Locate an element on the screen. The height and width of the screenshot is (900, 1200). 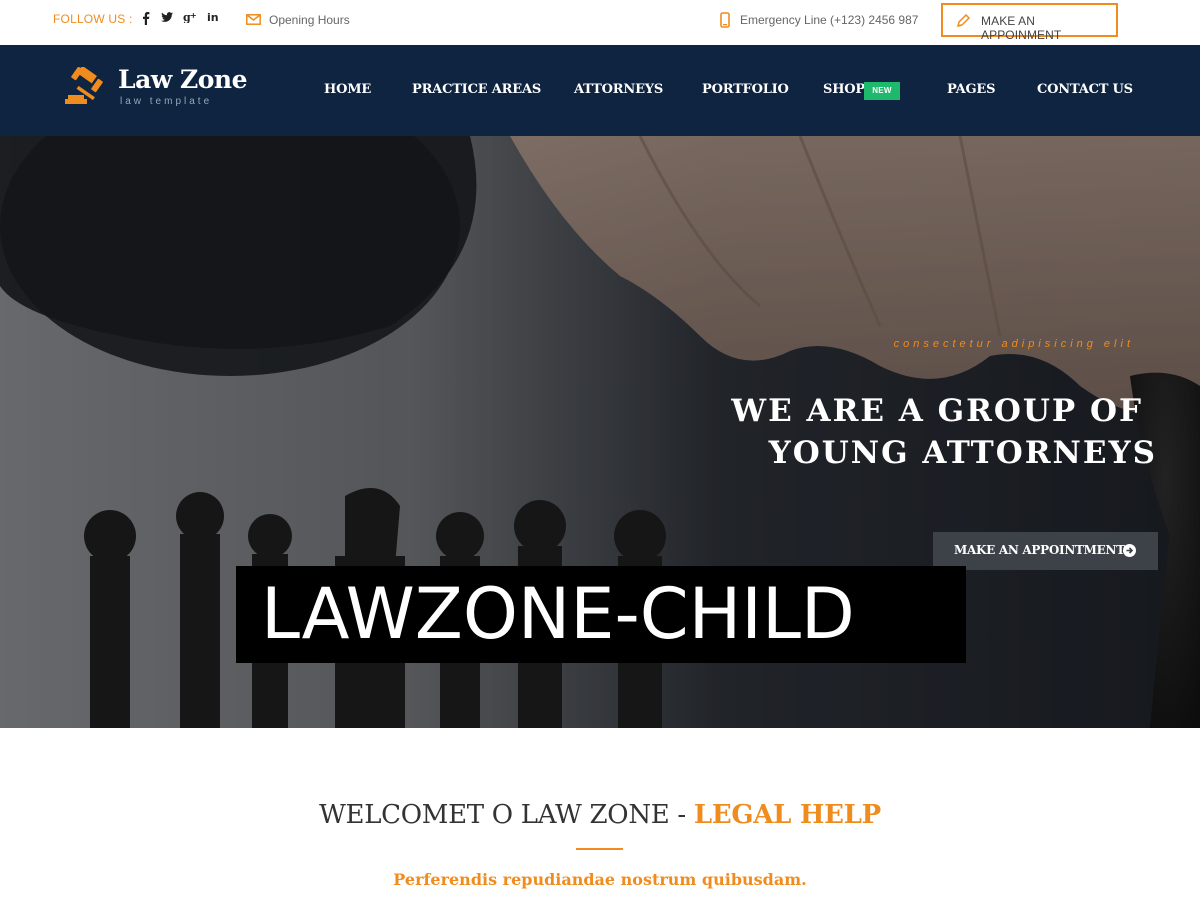
emergency-line: Emergency Line (+123) 2456 987 is located at coordinates (829, 20).